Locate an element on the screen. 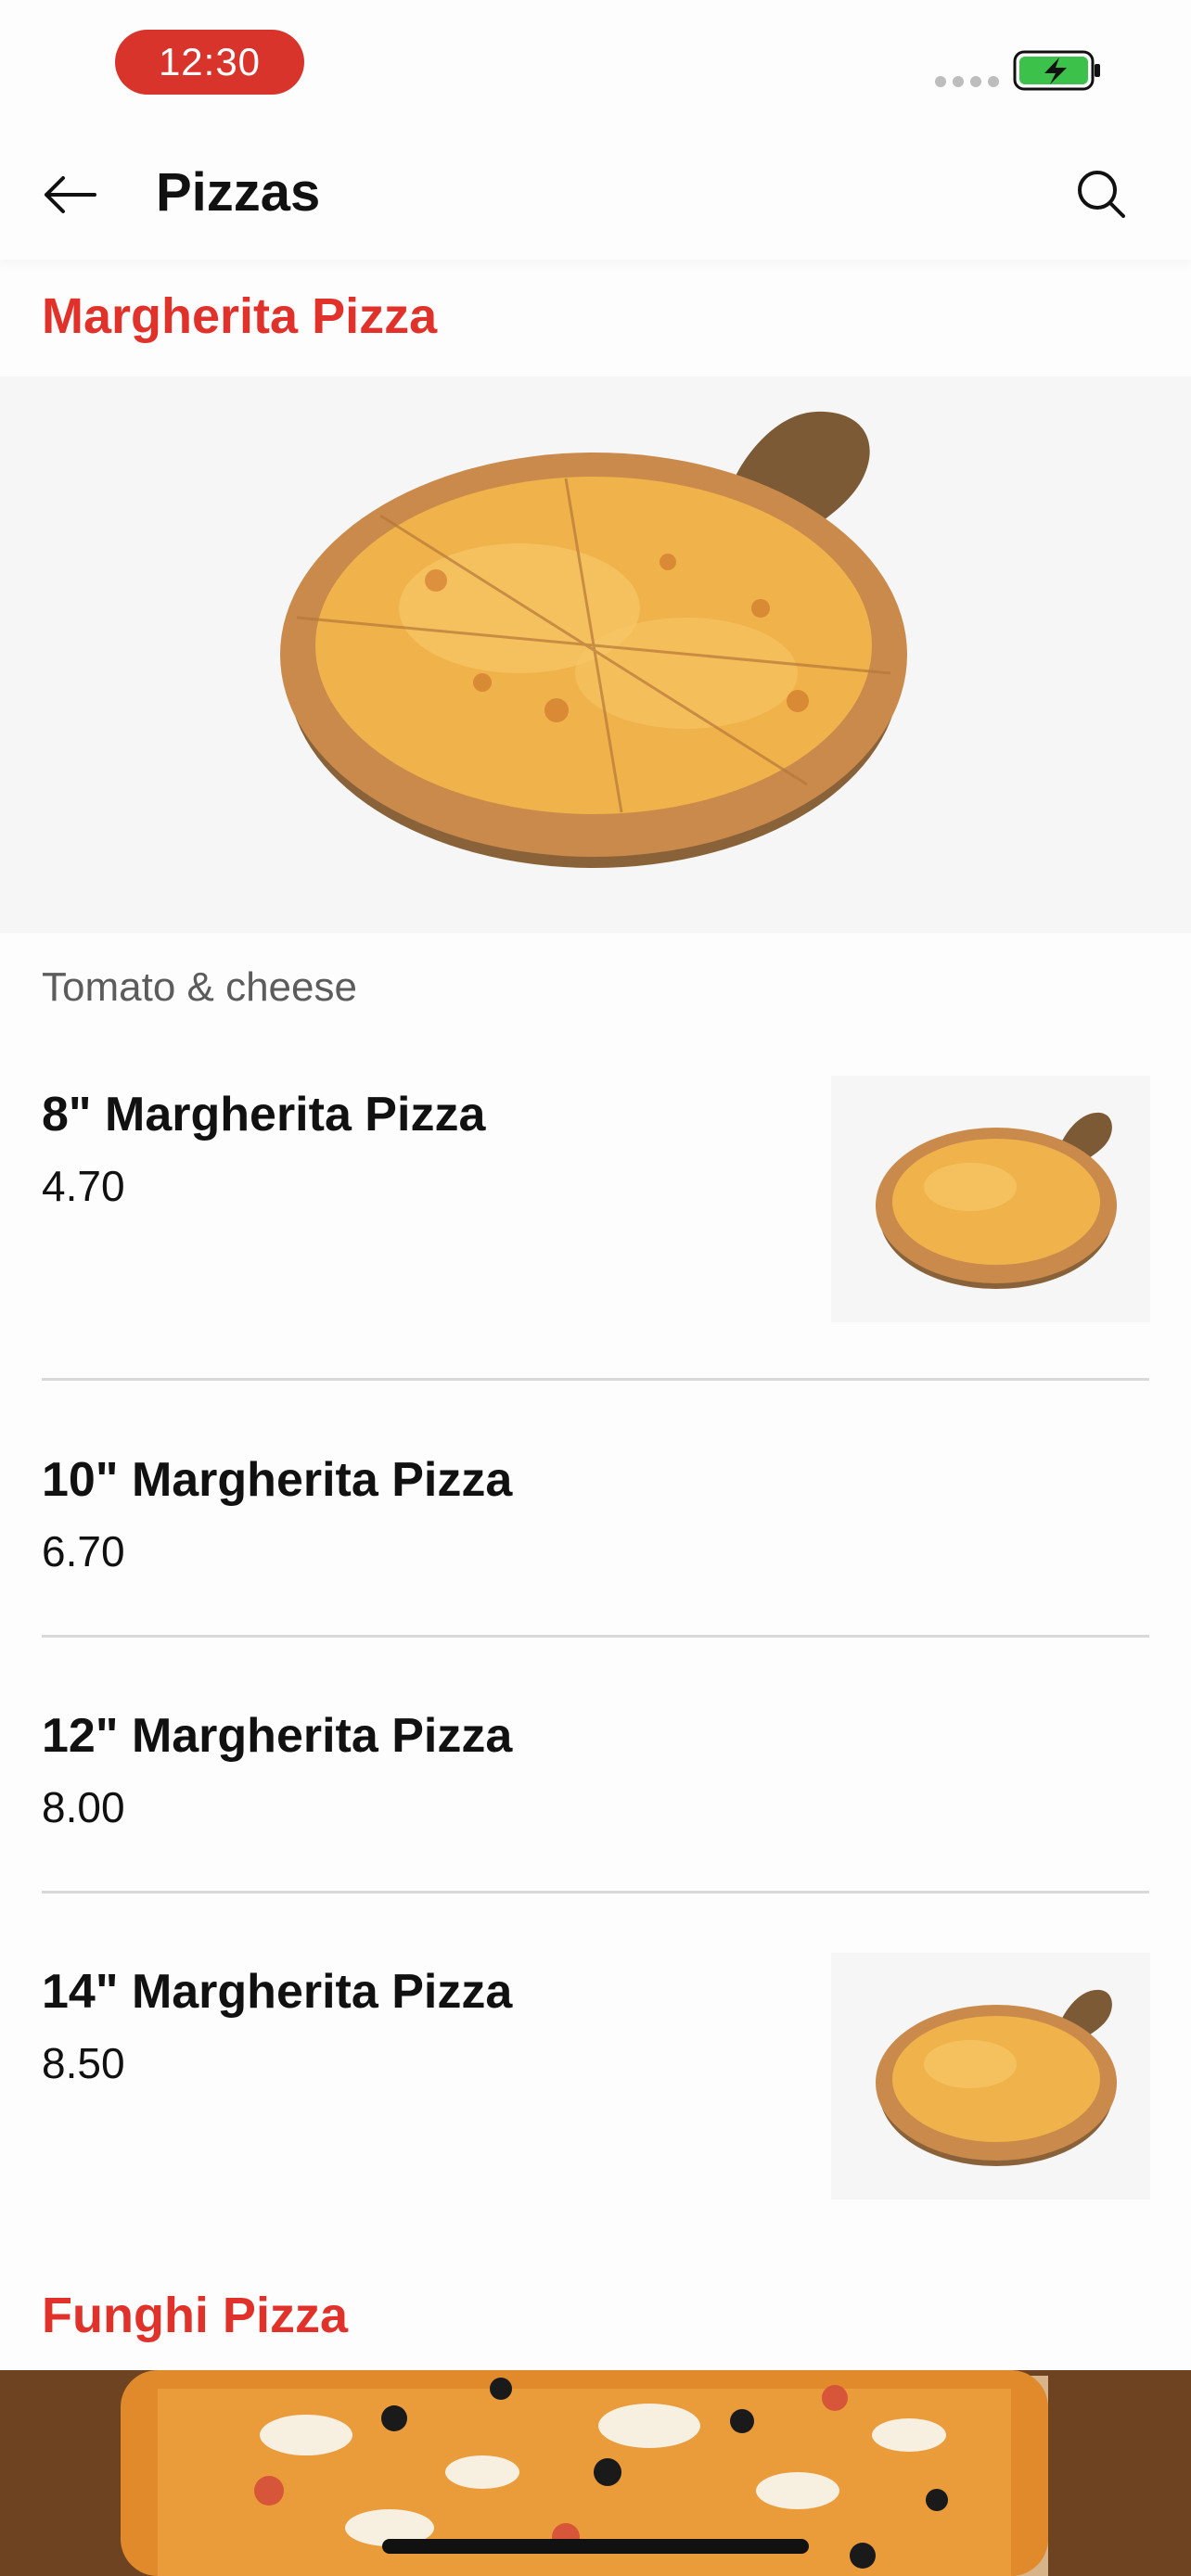 The width and height of the screenshot is (1191, 2576). item-name: 12" Margherita Pizza is located at coordinates (277, 1736).